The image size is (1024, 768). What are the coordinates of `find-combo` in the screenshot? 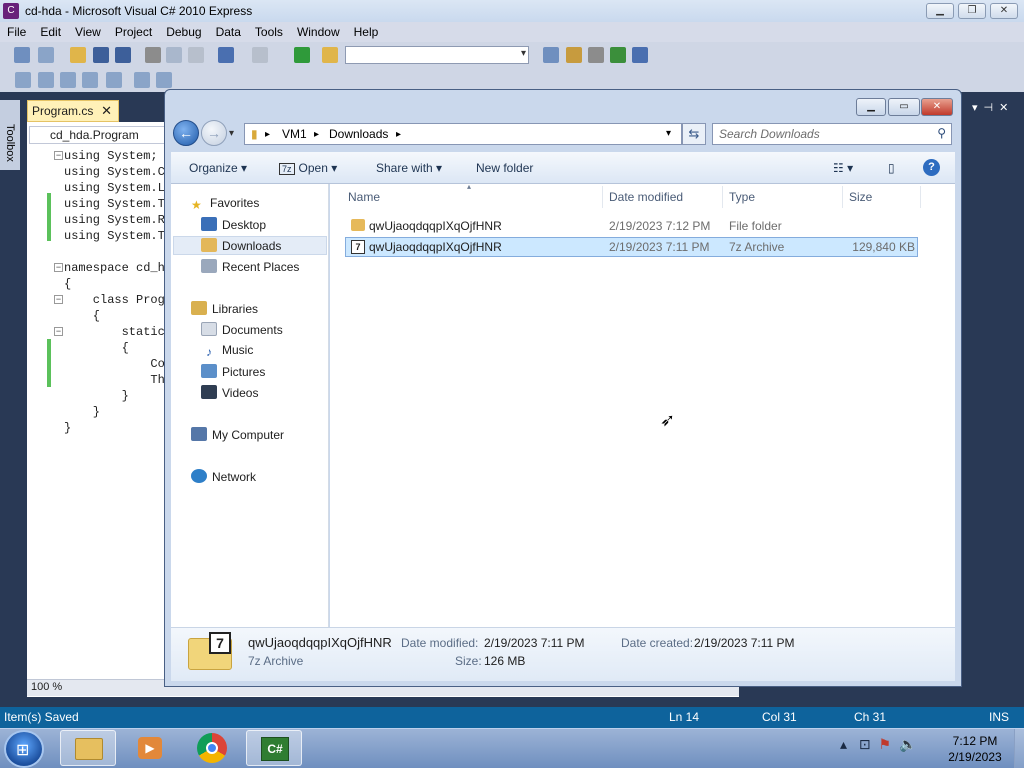 It's located at (437, 55).